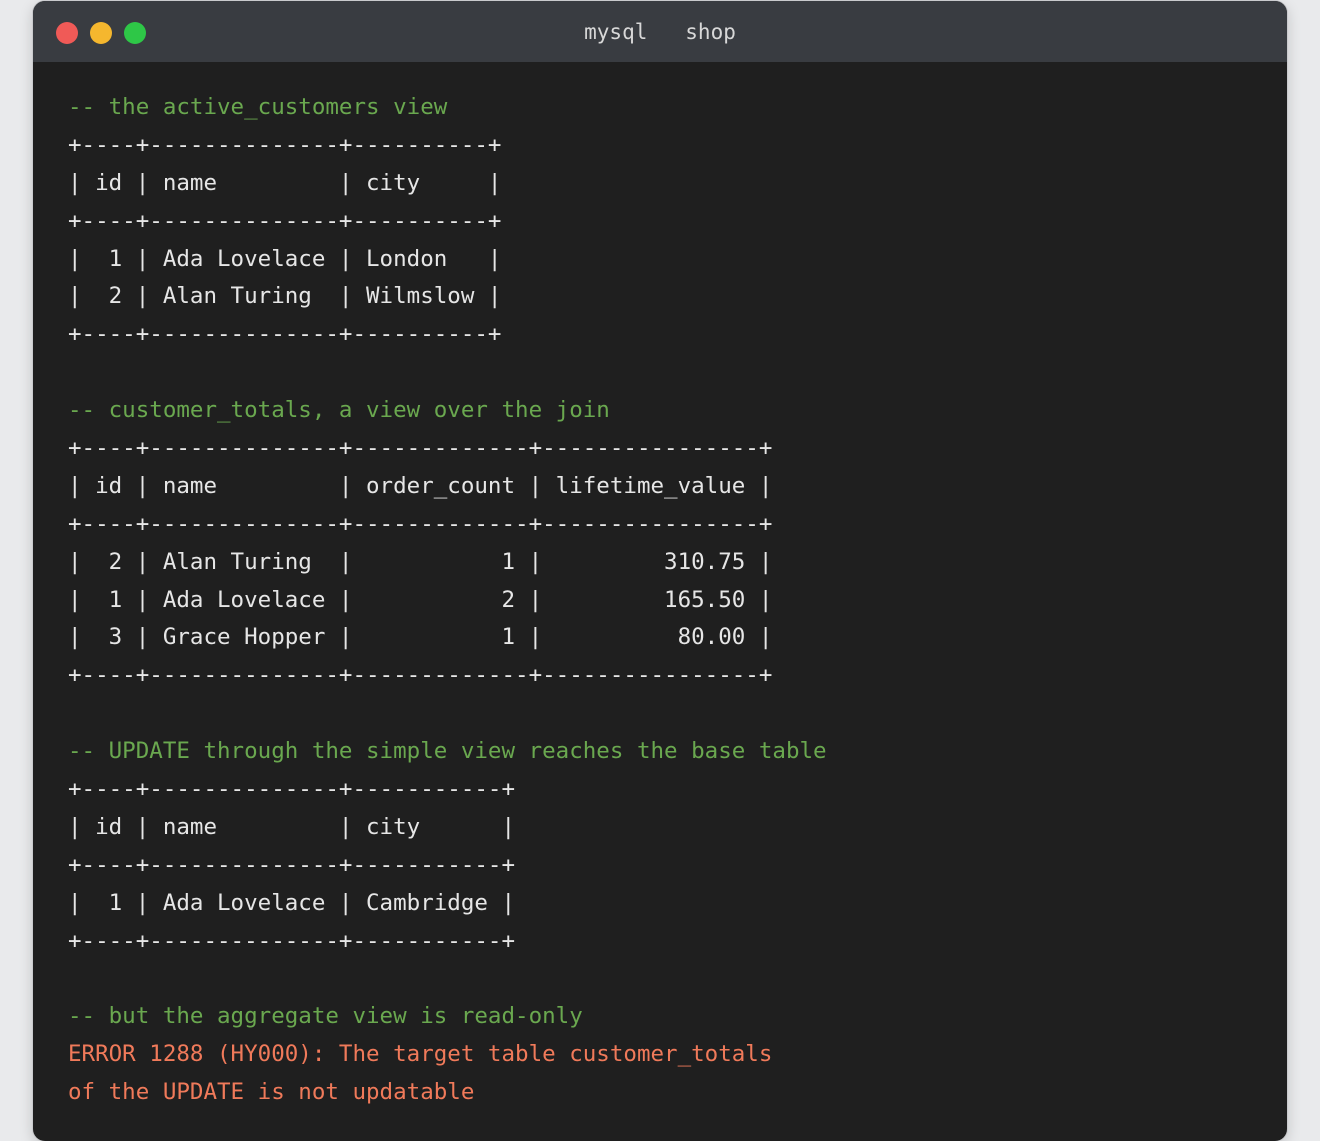 Image resolution: width=1320 pixels, height=1141 pixels. What do you see at coordinates (285, 296) in the screenshot?
I see `table-output-line: | 2 | Alan Turing | Wilmslow |` at bounding box center [285, 296].